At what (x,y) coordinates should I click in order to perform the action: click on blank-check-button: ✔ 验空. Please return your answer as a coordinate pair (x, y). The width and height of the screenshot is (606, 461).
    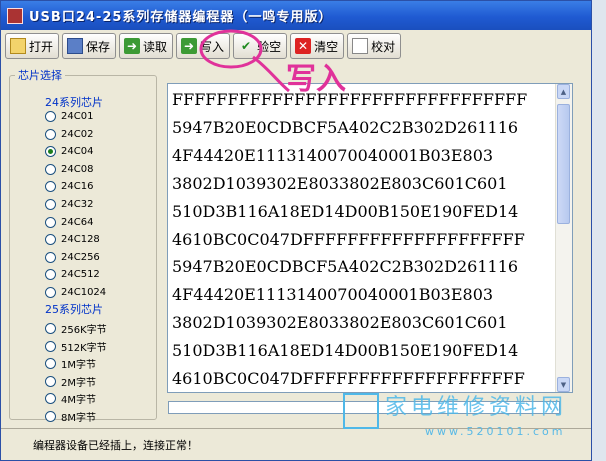
    Looking at the image, I should click on (260, 46).